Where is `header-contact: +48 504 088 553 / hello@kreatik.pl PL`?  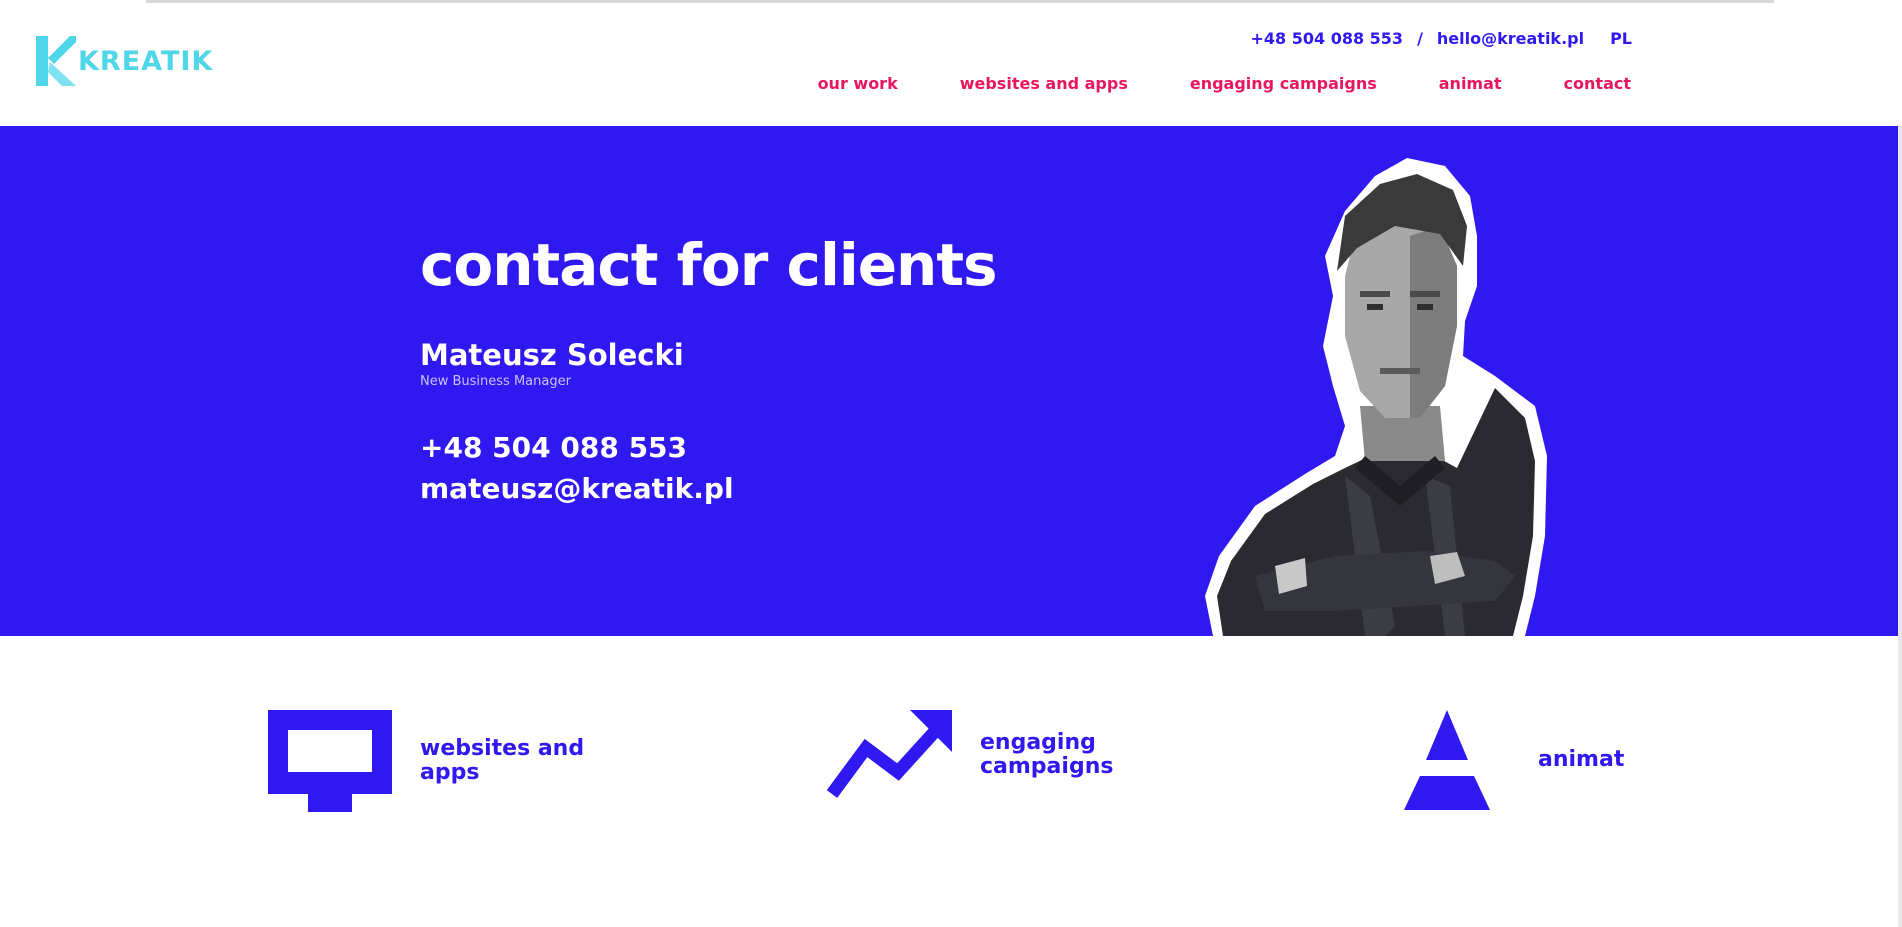 header-contact: +48 504 088 553 / hello@kreatik.pl PL is located at coordinates (1441, 38).